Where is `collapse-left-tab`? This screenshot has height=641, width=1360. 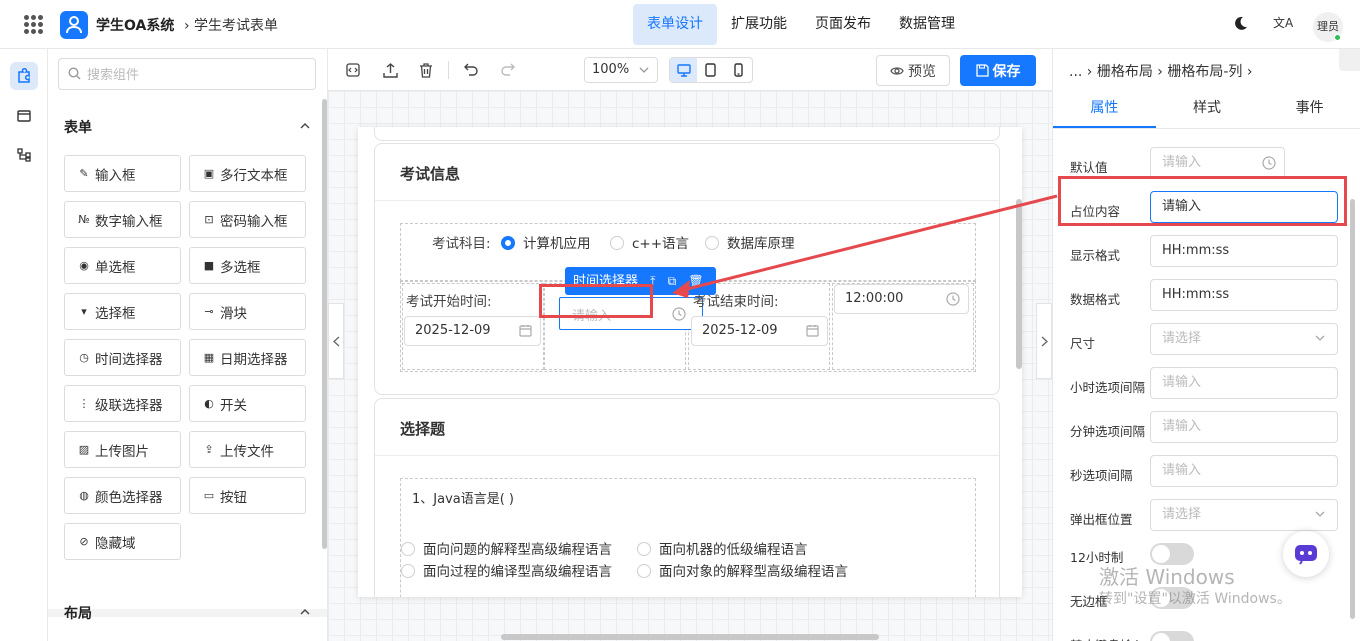
collapse-left-tab is located at coordinates (336, 341).